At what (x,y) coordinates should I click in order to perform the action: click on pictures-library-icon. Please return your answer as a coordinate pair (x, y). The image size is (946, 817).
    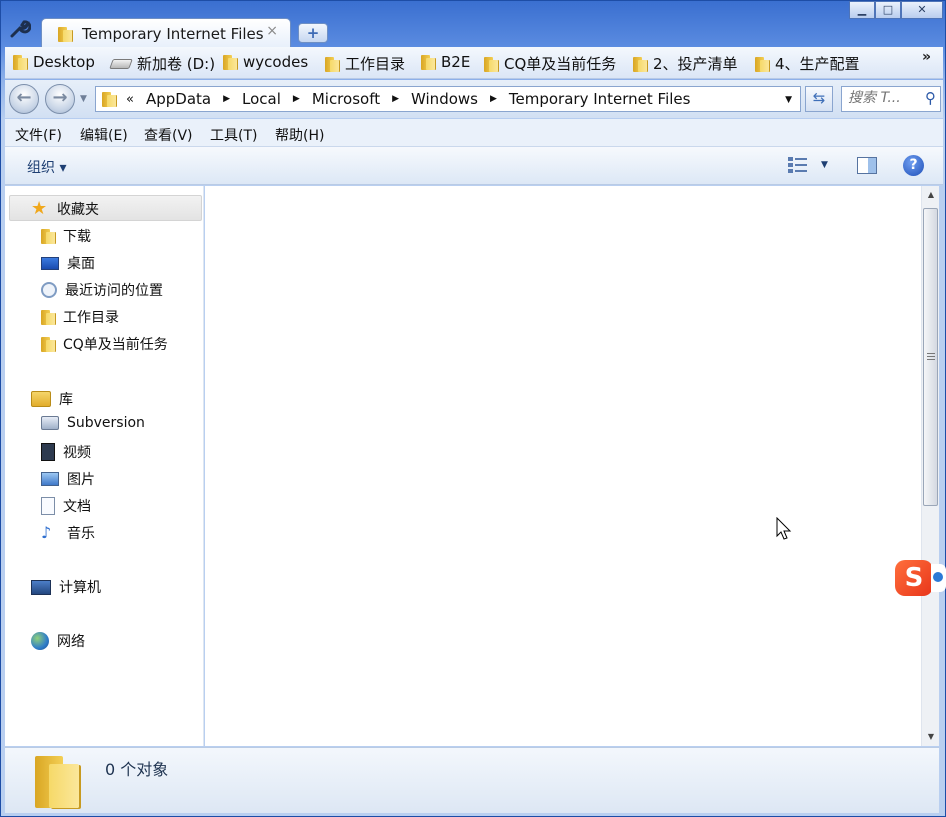
    Looking at the image, I should click on (50, 479).